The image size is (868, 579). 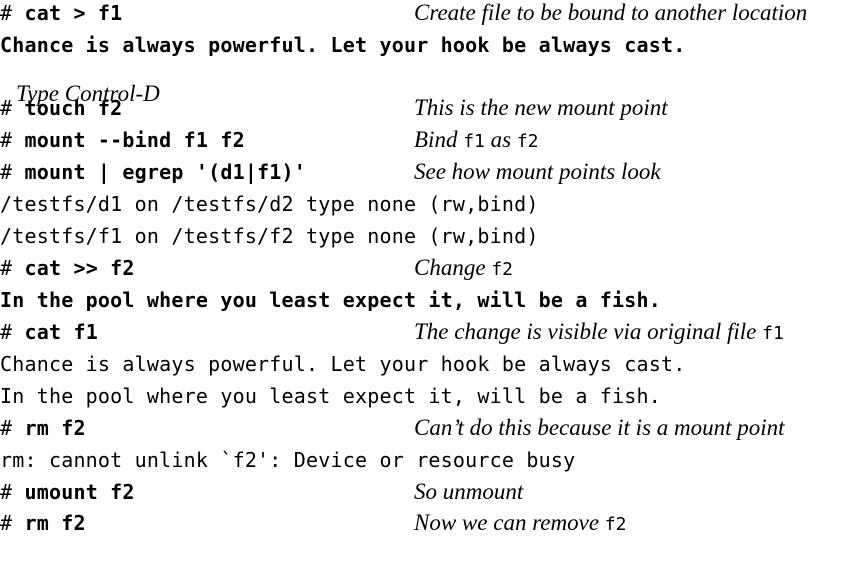 I want to click on comment-text: Bind, so click(x=439, y=139).